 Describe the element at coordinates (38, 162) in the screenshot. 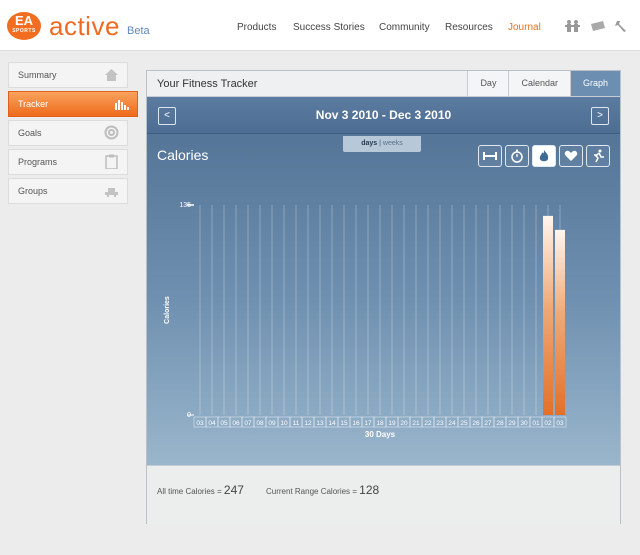

I see `sidebar-item-label: Programs` at that location.